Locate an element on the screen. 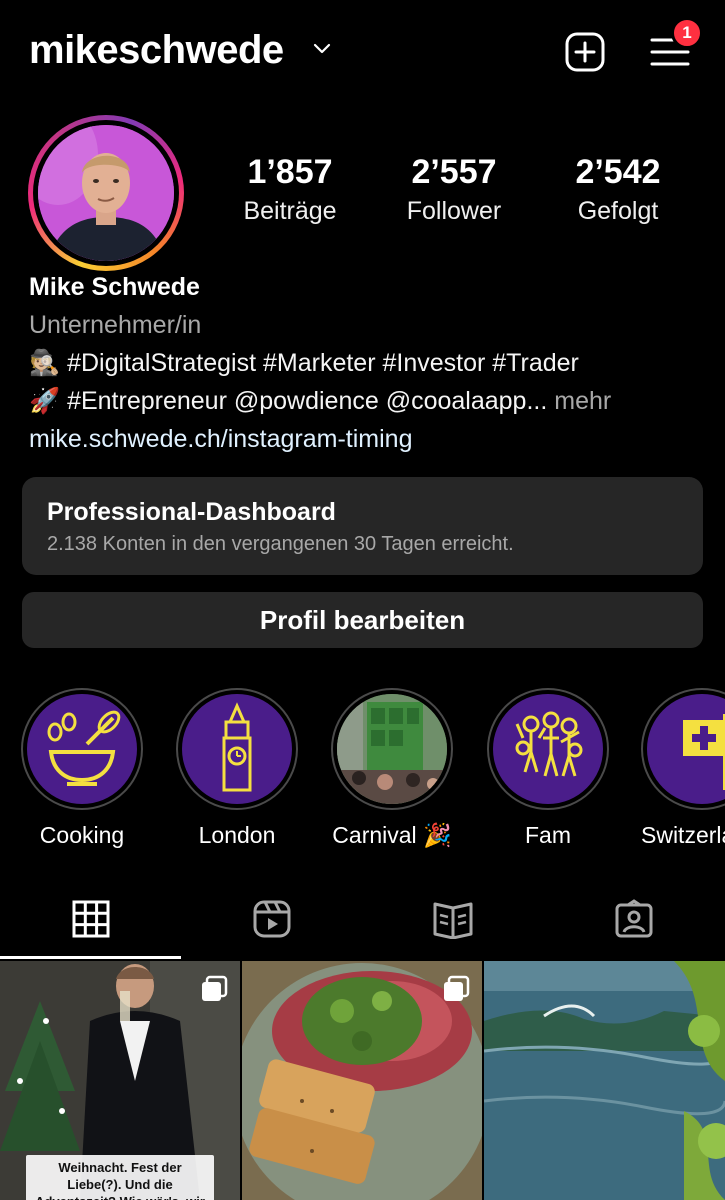 This screenshot has height=1200, width=725. stat-label: Follower is located at coordinates (454, 211).